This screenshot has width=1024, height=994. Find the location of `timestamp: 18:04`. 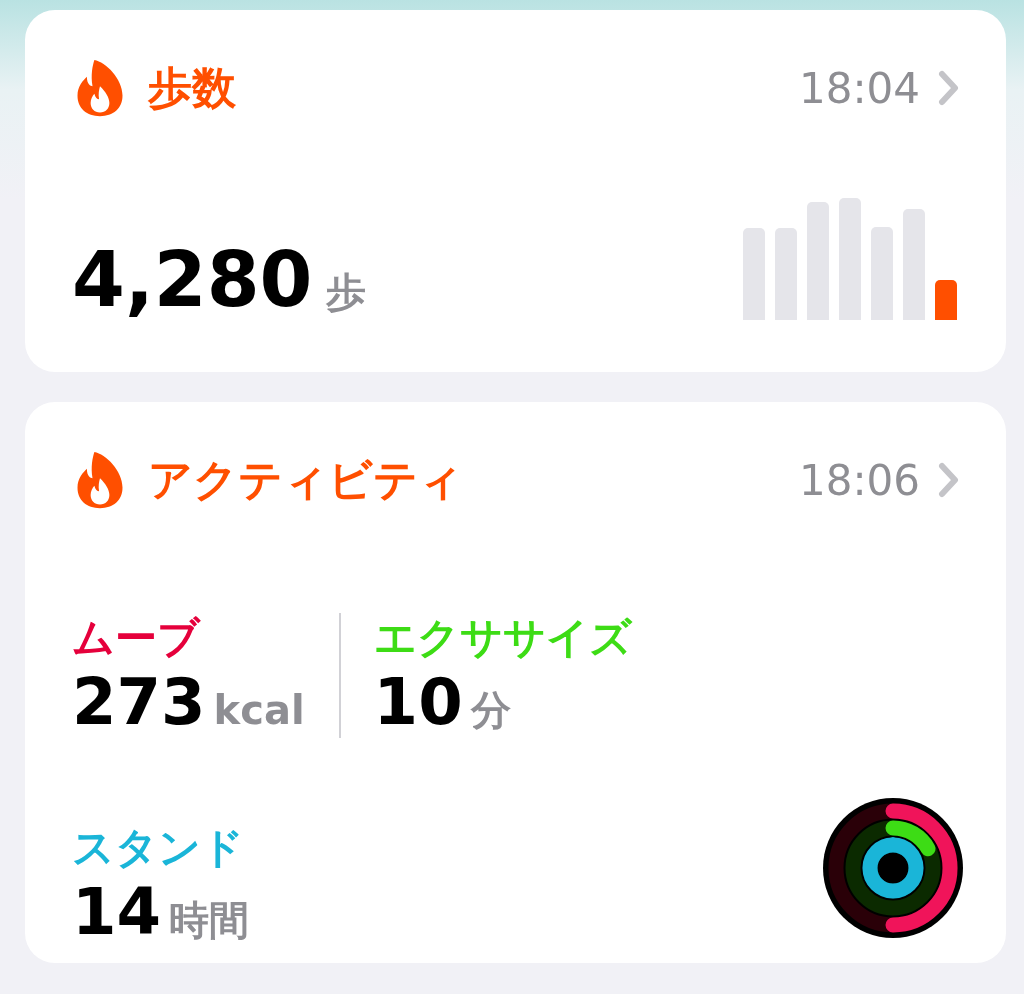

timestamp: 18:04 is located at coordinates (859, 88).